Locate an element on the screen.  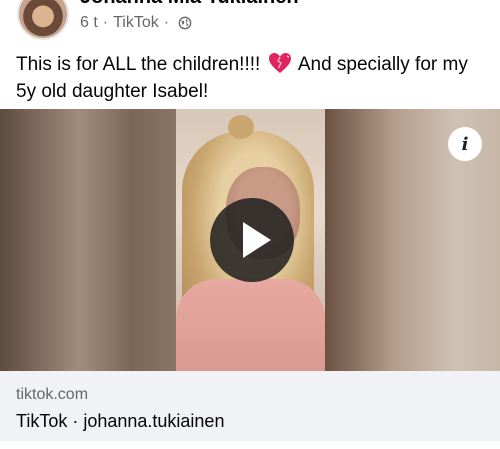
heart-emoji is located at coordinates (279, 63).